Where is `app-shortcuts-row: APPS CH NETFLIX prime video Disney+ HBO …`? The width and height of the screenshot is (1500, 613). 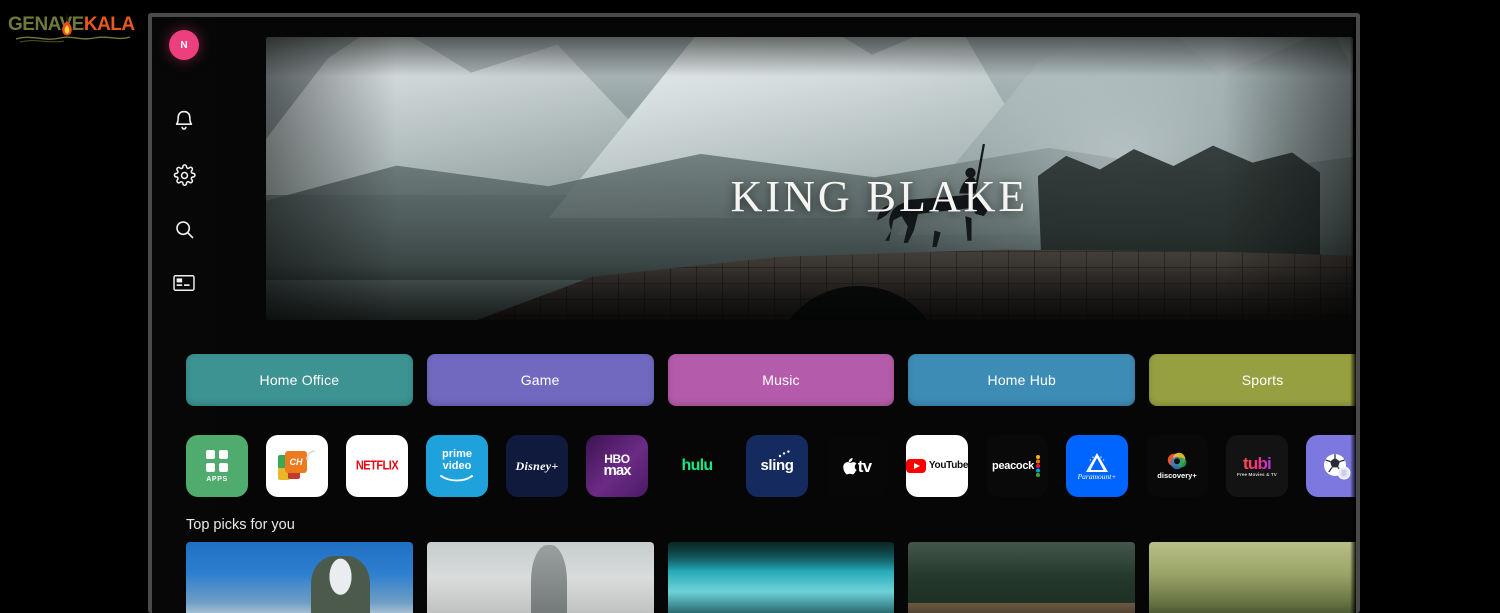
app-shortcuts-row: APPS CH NETFLIX prime video Disney+ HBO … is located at coordinates (771, 466).